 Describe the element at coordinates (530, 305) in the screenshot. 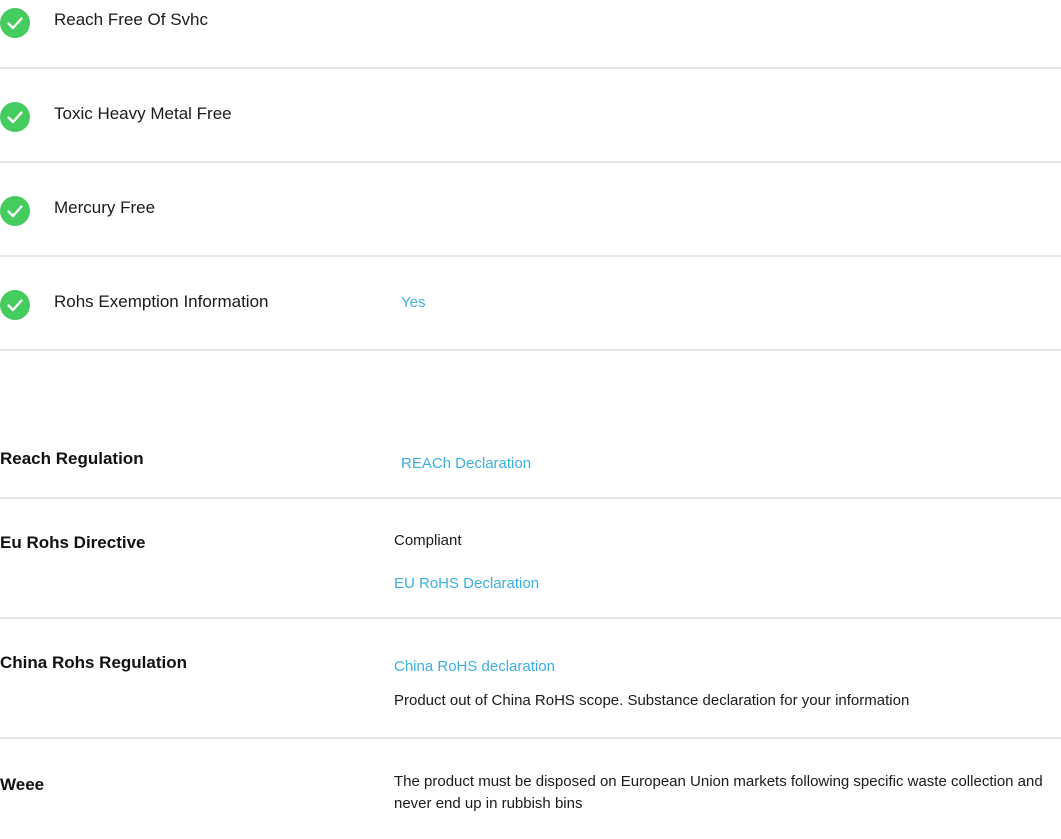

I see `check-row-rohs-exemption-information: Rohs Exemption Information Yes` at that location.